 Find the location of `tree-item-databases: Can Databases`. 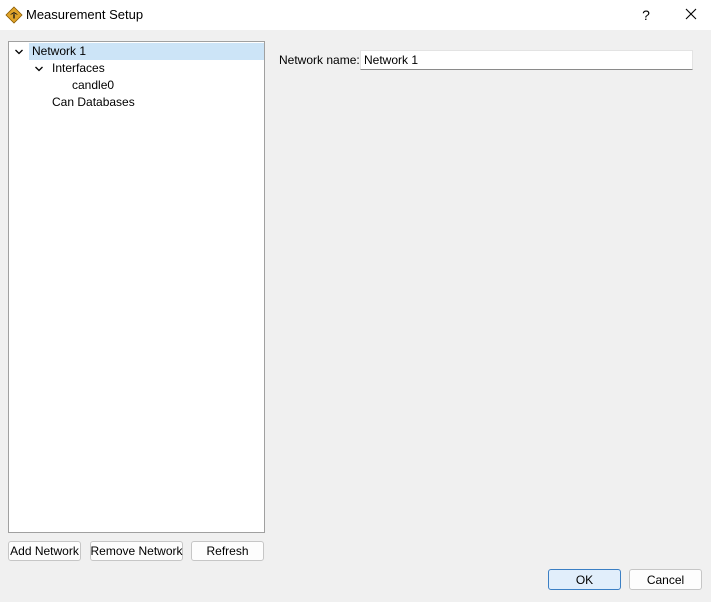

tree-item-databases: Can Databases is located at coordinates (109, 102).